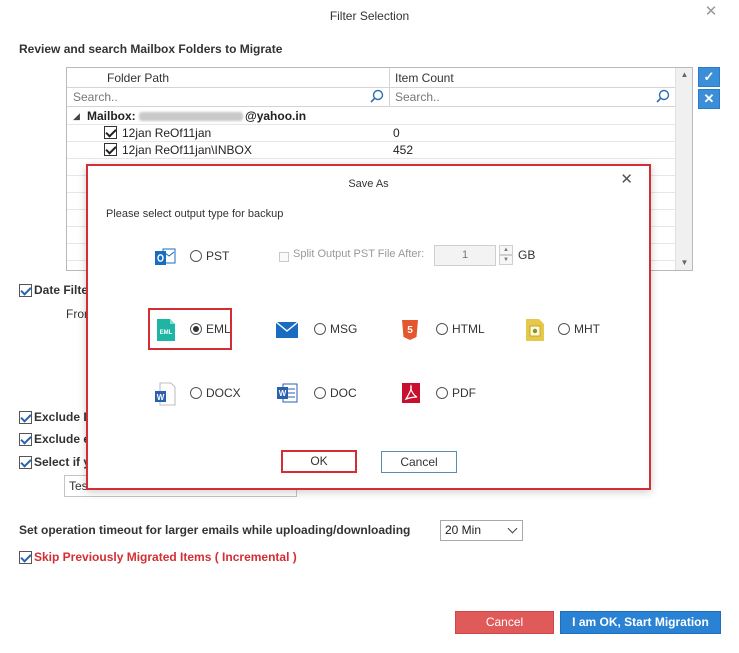 Image resolution: width=739 pixels, height=653 pixels. I want to click on col-folder-path: Folder Path, so click(135, 78).